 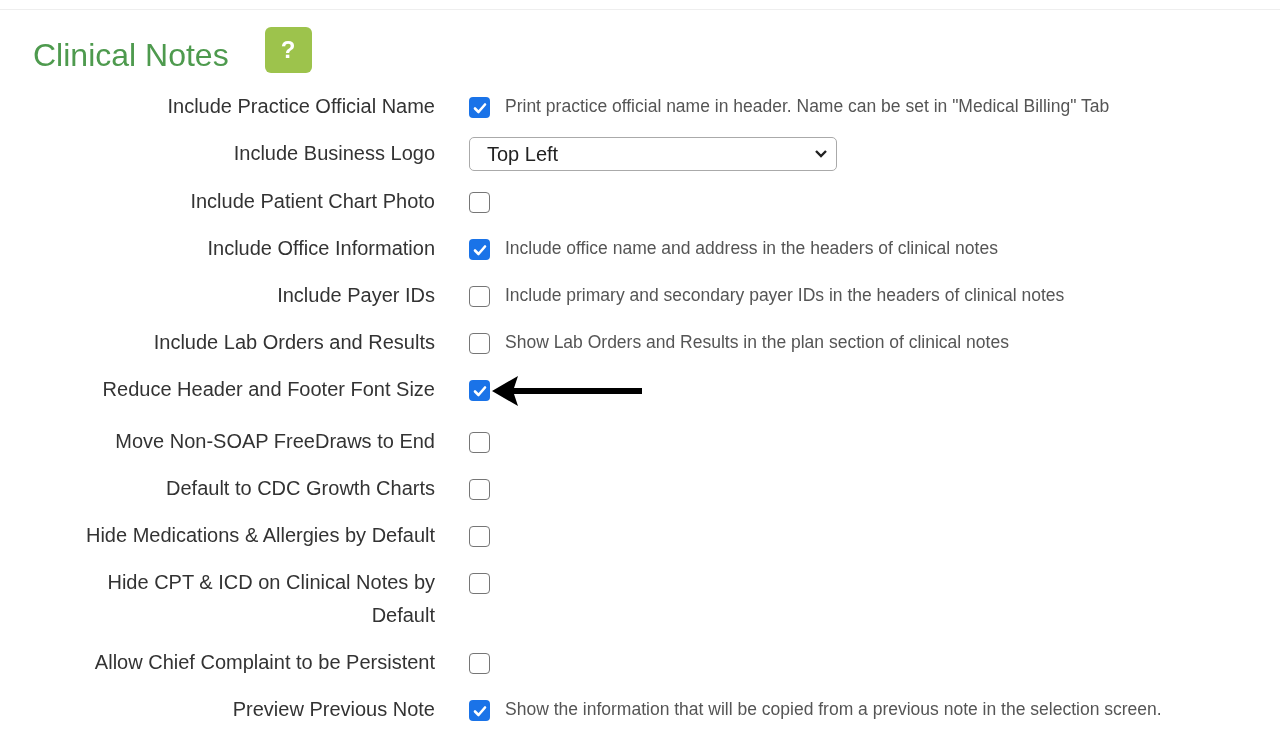 What do you see at coordinates (333, 153) in the screenshot?
I see `setting-label: Include Business Logo` at bounding box center [333, 153].